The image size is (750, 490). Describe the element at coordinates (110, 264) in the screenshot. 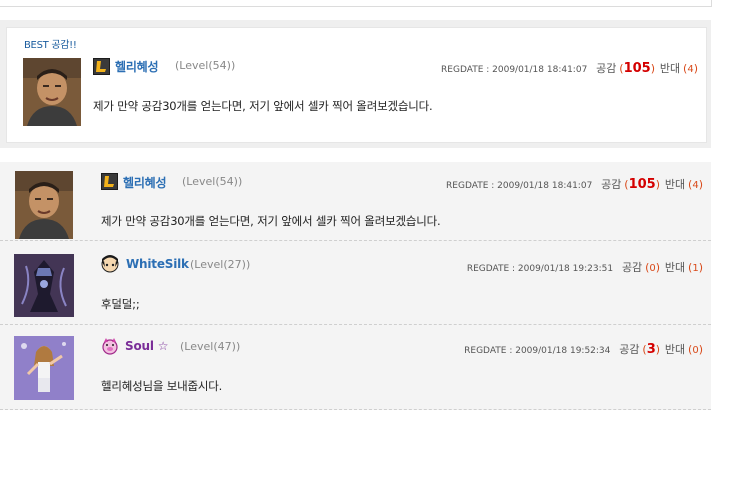

I see `character-face-icon` at that location.